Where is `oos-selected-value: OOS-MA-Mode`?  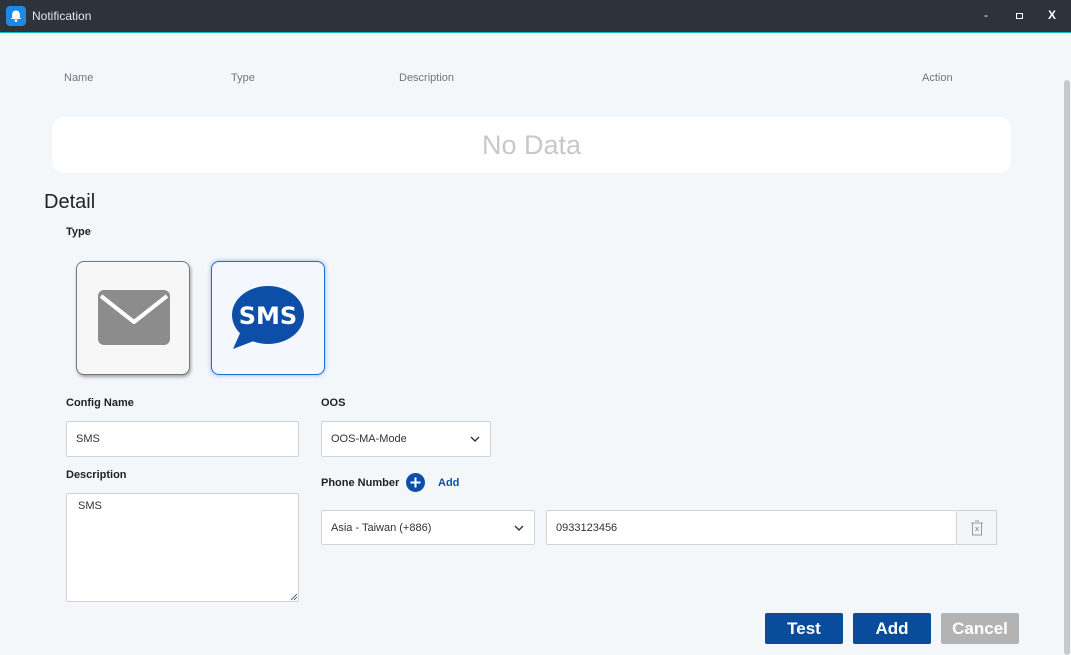
oos-selected-value: OOS-MA-Mode is located at coordinates (369, 439).